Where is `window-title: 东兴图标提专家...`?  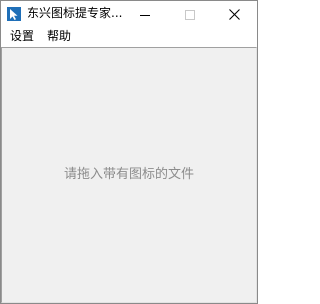
window-title: 东兴图标提专家... is located at coordinates (75, 13).